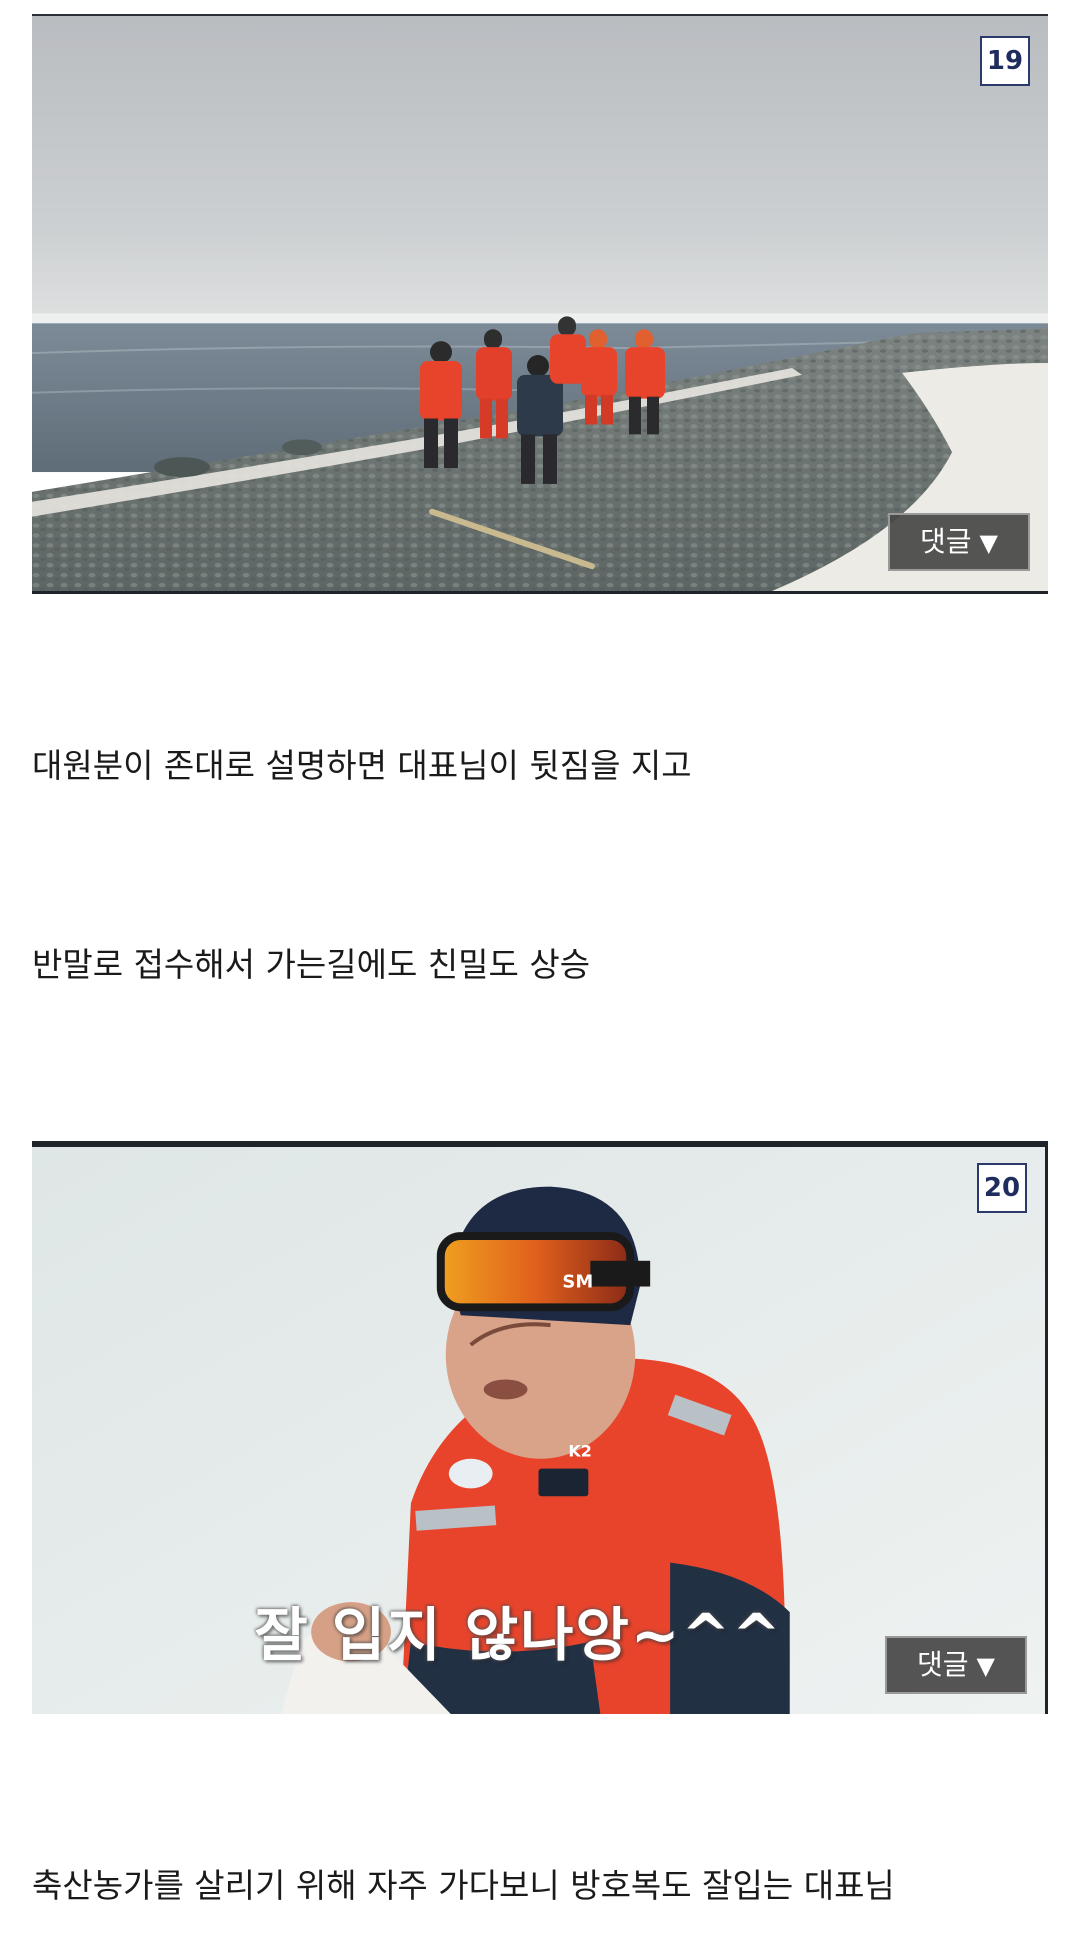 The width and height of the screenshot is (1080, 1944). Describe the element at coordinates (577, 1282) in the screenshot. I see `svg-text: SM` at that location.